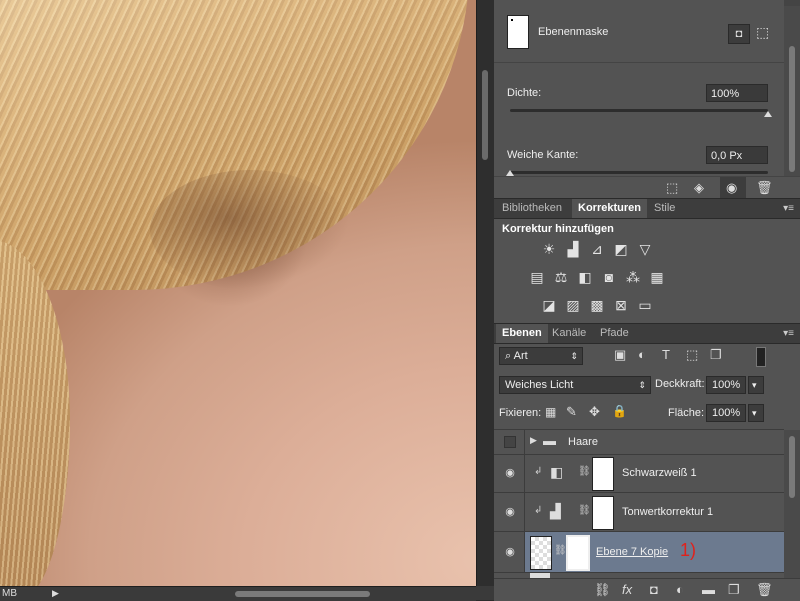 This screenshot has width=800, height=601. What do you see at coordinates (549, 305) in the screenshot?
I see `invert-icon: ◪` at bounding box center [549, 305].